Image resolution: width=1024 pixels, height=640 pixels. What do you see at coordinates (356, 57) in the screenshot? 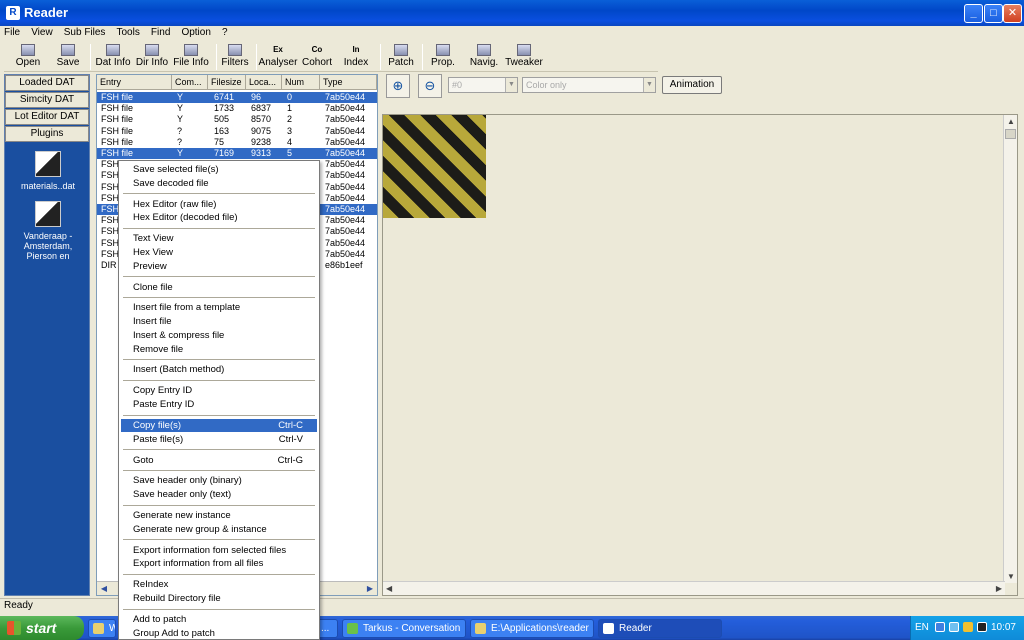
I see `index-button: In Index` at bounding box center [356, 57].